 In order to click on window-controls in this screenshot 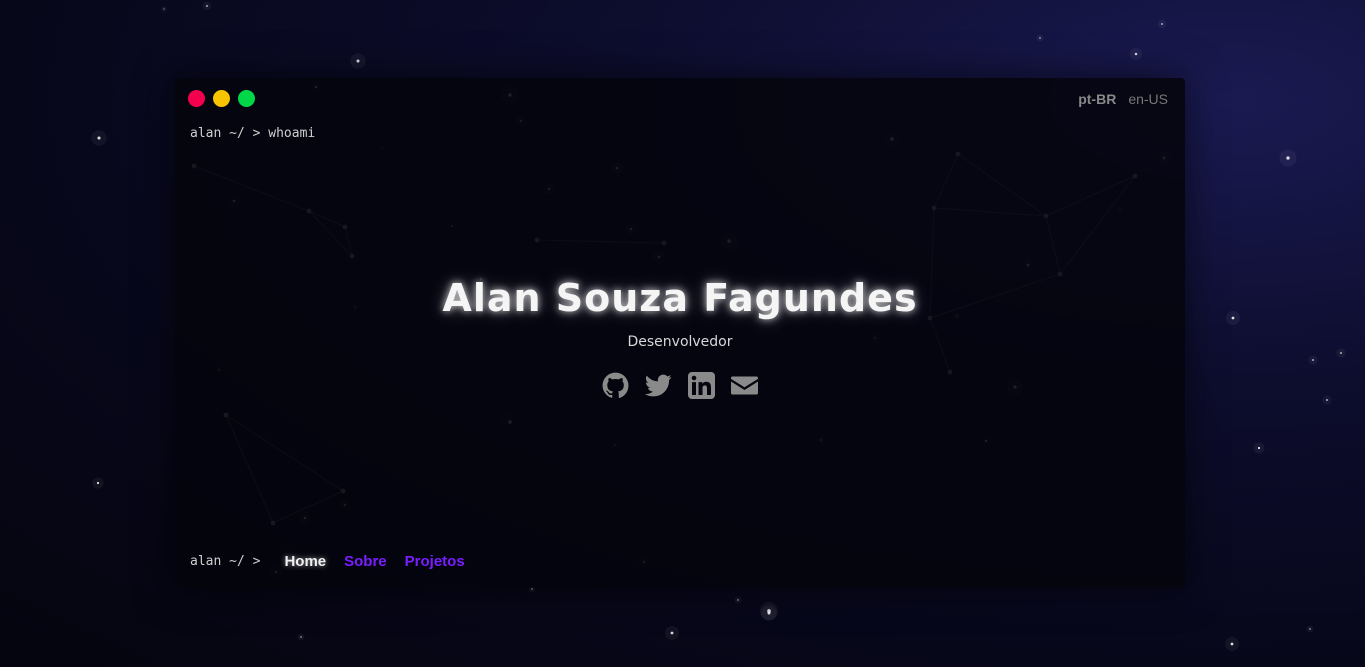, I will do `click(221, 98)`.